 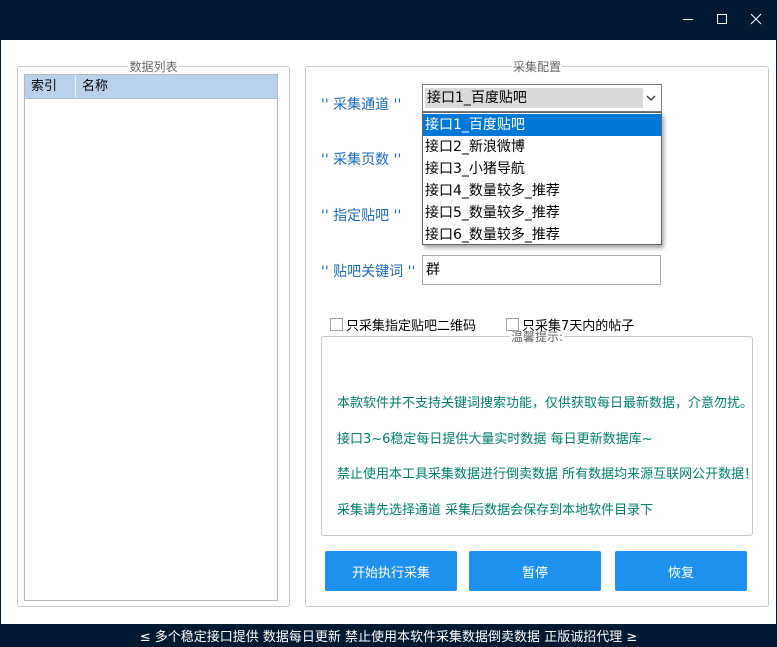 What do you see at coordinates (495, 510) in the screenshot?
I see `tip-line-4: 采集请先选择通道 采集后数据会保存到本地软件目录下` at bounding box center [495, 510].